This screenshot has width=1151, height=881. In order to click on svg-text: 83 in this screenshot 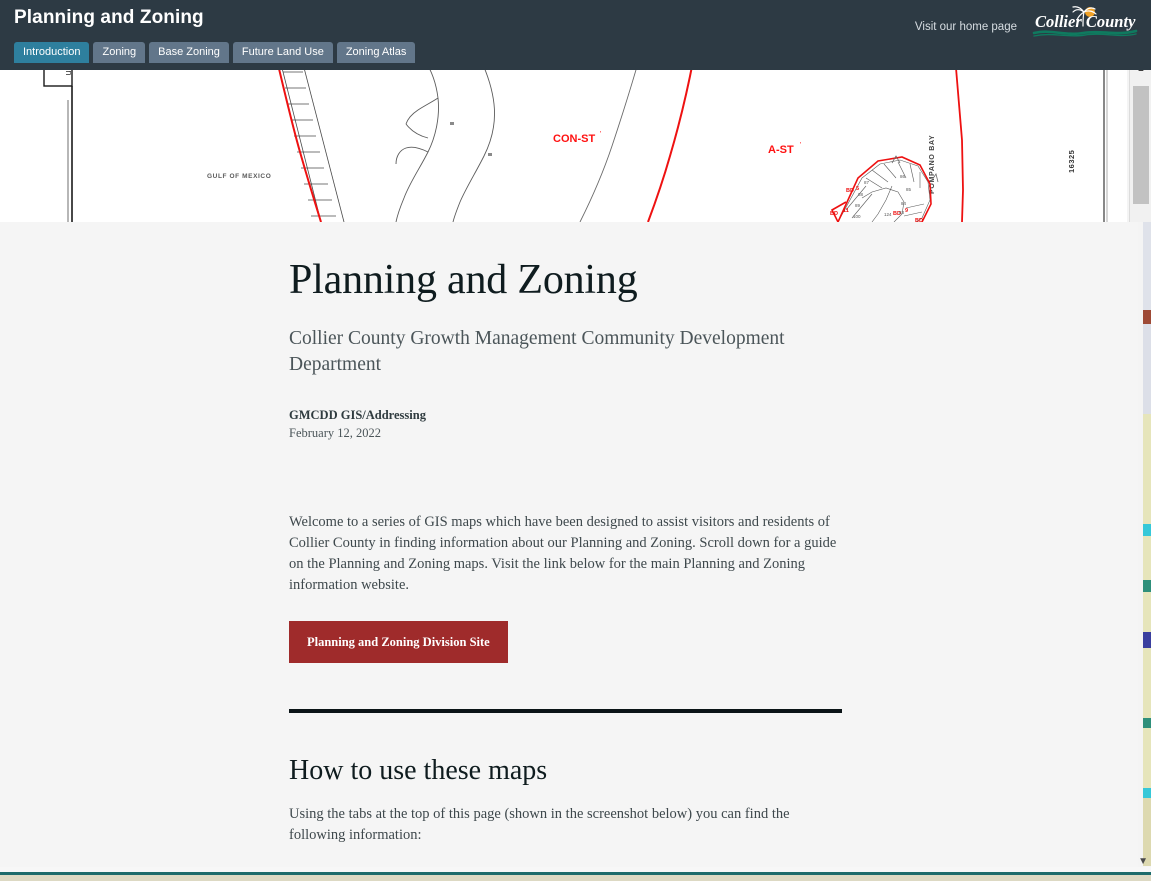, I will do `click(902, 212)`.